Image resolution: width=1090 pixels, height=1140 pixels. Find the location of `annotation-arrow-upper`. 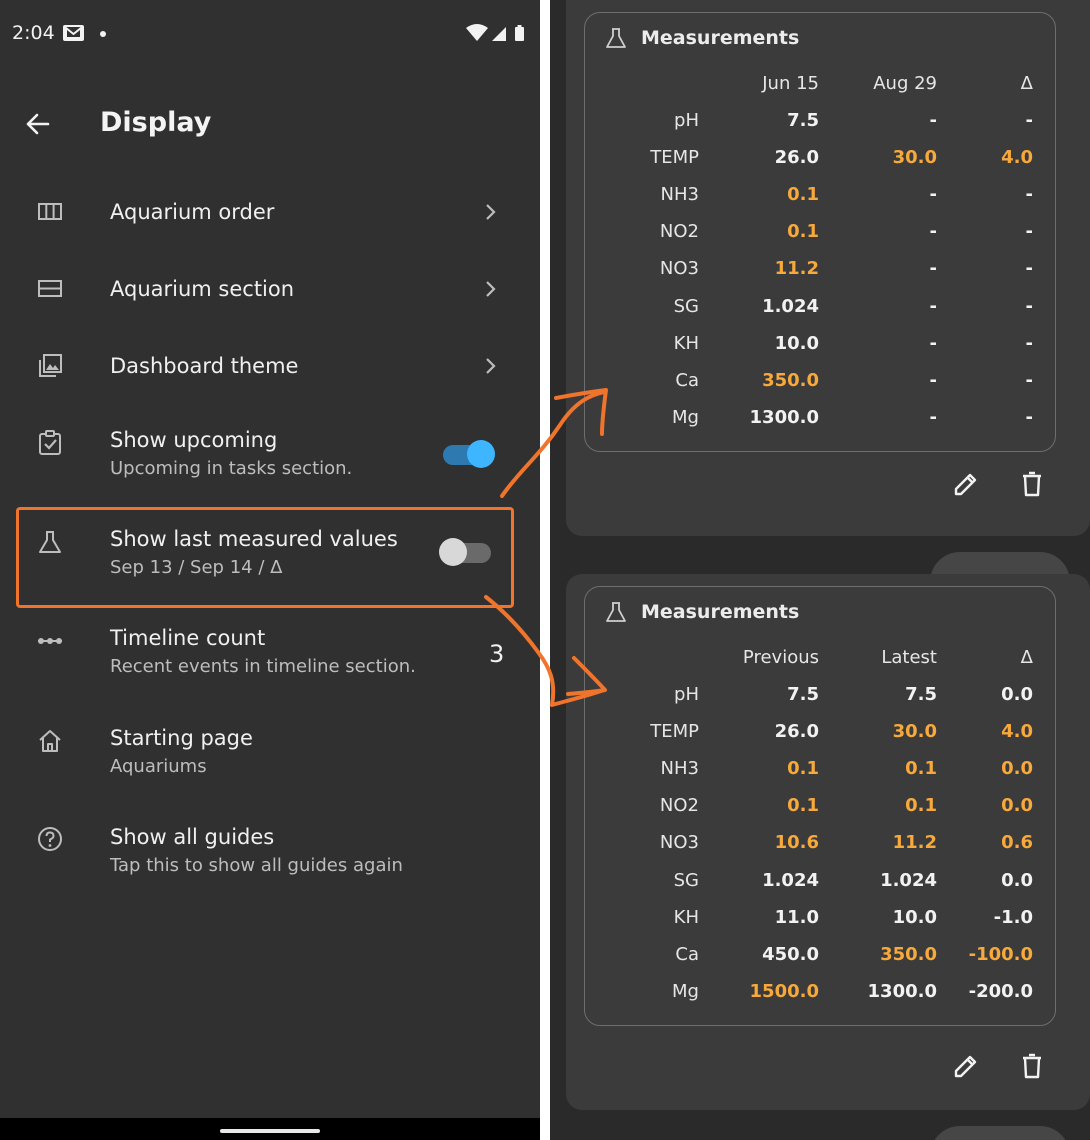

annotation-arrow-upper is located at coordinates (554, 443).